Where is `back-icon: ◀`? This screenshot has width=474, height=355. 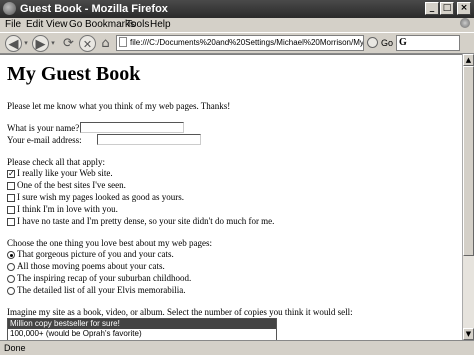 back-icon: ◀ is located at coordinates (13, 43).